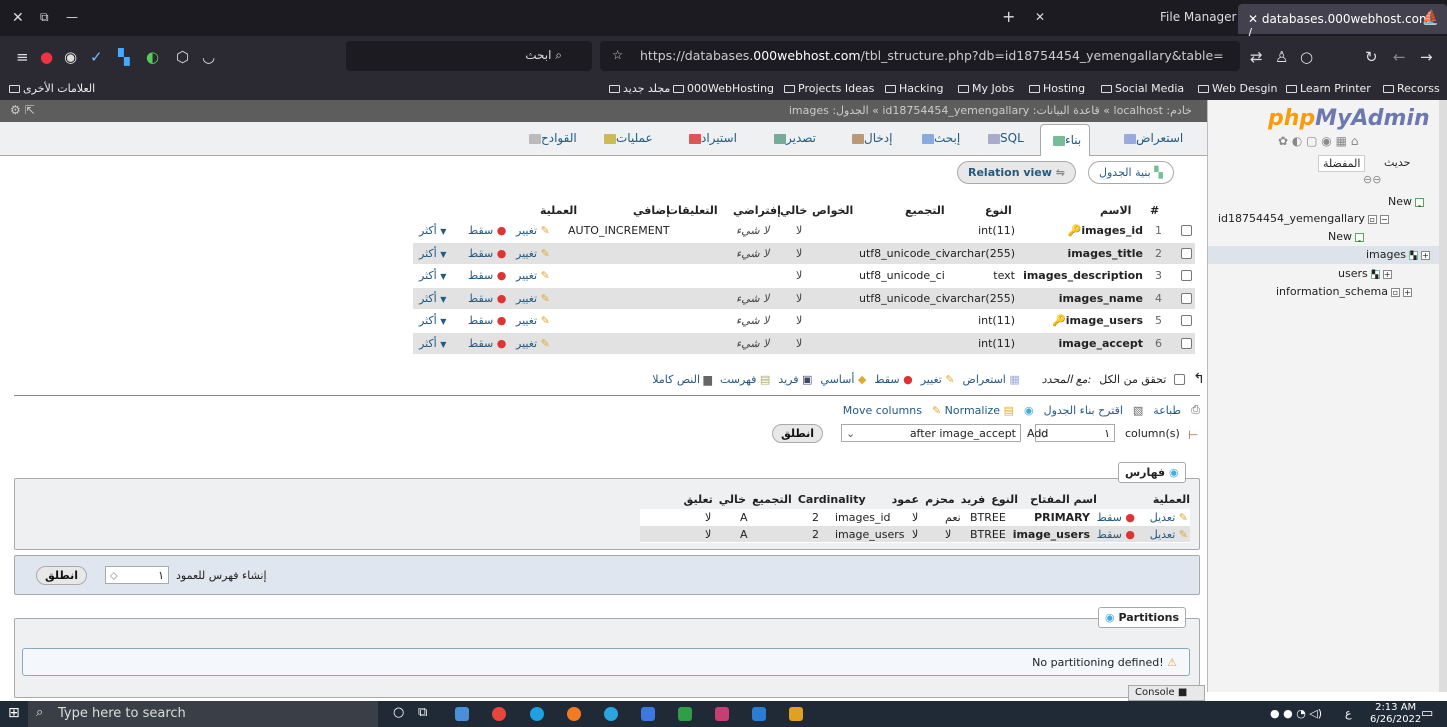 Image resolution: width=1447 pixels, height=727 pixels. What do you see at coordinates (1406, 201) in the screenshot?
I see `sidebar-new: New ˳` at bounding box center [1406, 201].